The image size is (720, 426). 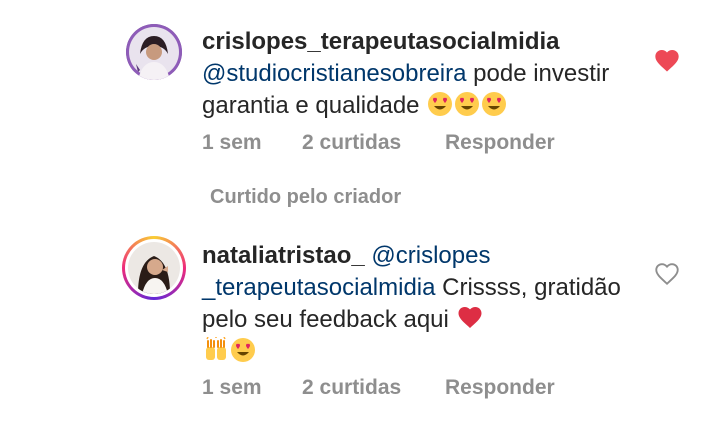 I want to click on comment-username: nataliatristao_, so click(x=283, y=255).